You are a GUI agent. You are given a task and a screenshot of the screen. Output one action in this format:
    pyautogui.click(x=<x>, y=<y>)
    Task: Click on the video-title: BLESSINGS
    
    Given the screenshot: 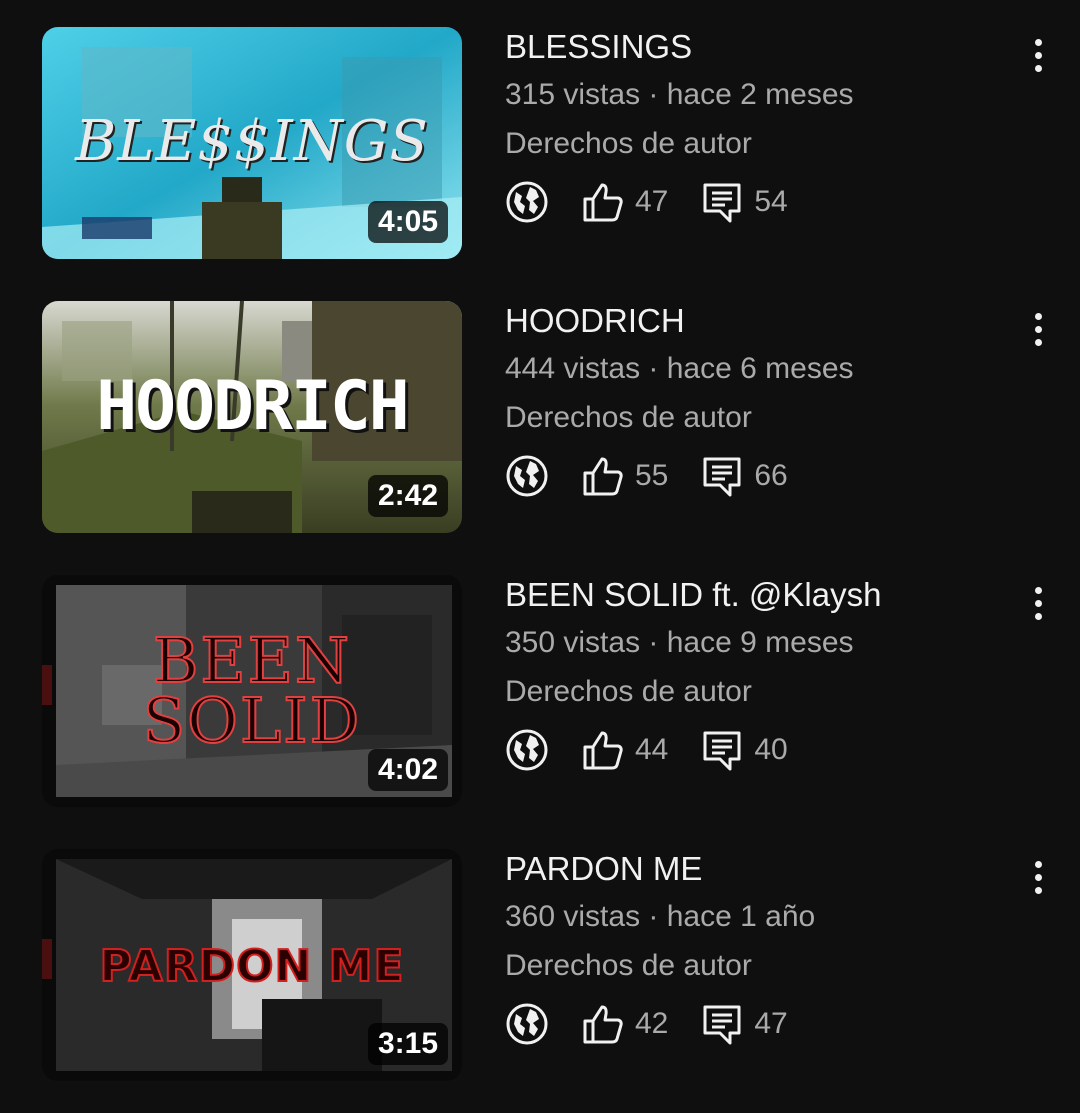 What is the action you would take?
    pyautogui.click(x=745, y=47)
    